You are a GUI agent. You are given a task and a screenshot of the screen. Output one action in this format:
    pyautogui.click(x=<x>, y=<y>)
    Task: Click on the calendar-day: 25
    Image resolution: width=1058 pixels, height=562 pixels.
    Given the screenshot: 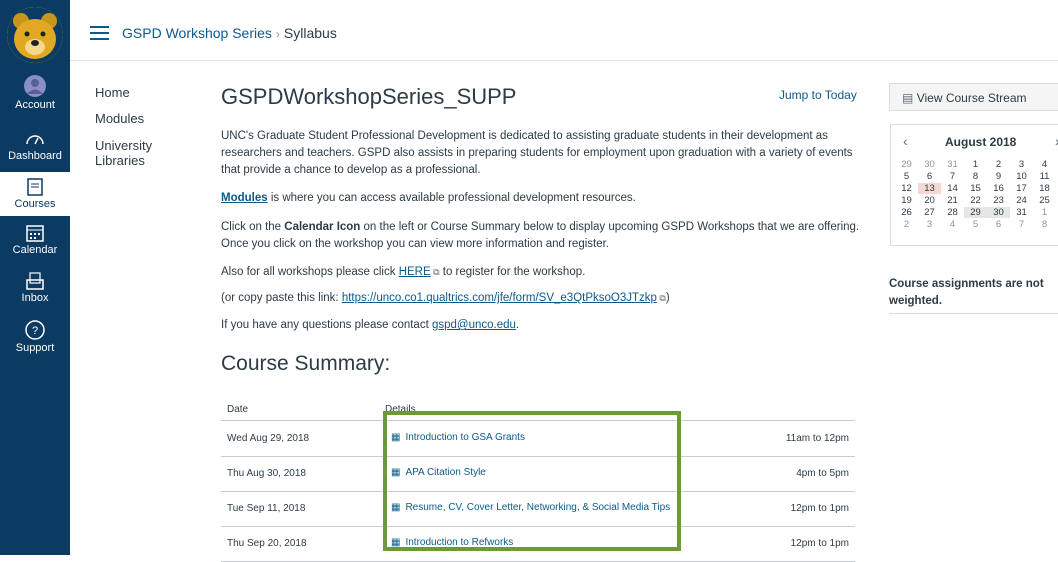 What is the action you would take?
    pyautogui.click(x=1044, y=200)
    